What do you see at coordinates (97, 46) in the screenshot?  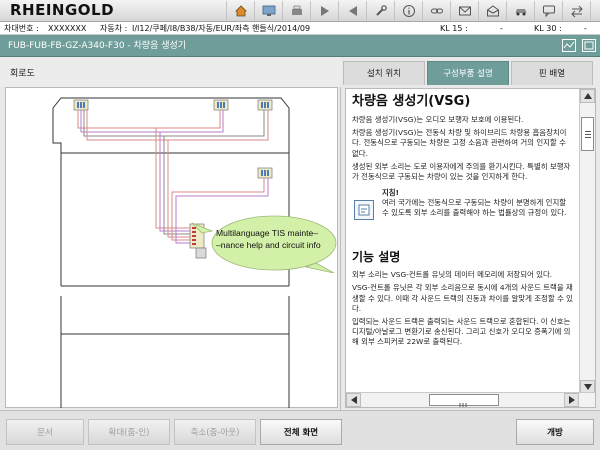 I see `page-title: FUB-FUB-FB-GZ-A340-F30 - 차량음 생성기` at bounding box center [97, 46].